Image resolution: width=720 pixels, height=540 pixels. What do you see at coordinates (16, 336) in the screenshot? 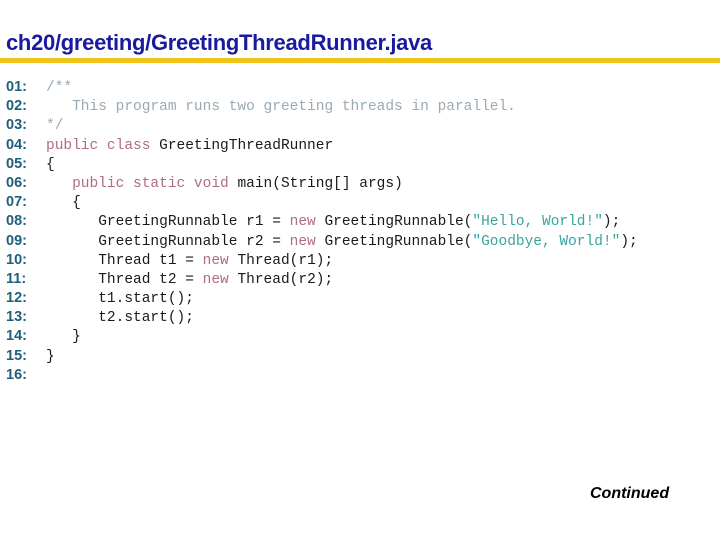
I see `line-number: 14:` at bounding box center [16, 336].